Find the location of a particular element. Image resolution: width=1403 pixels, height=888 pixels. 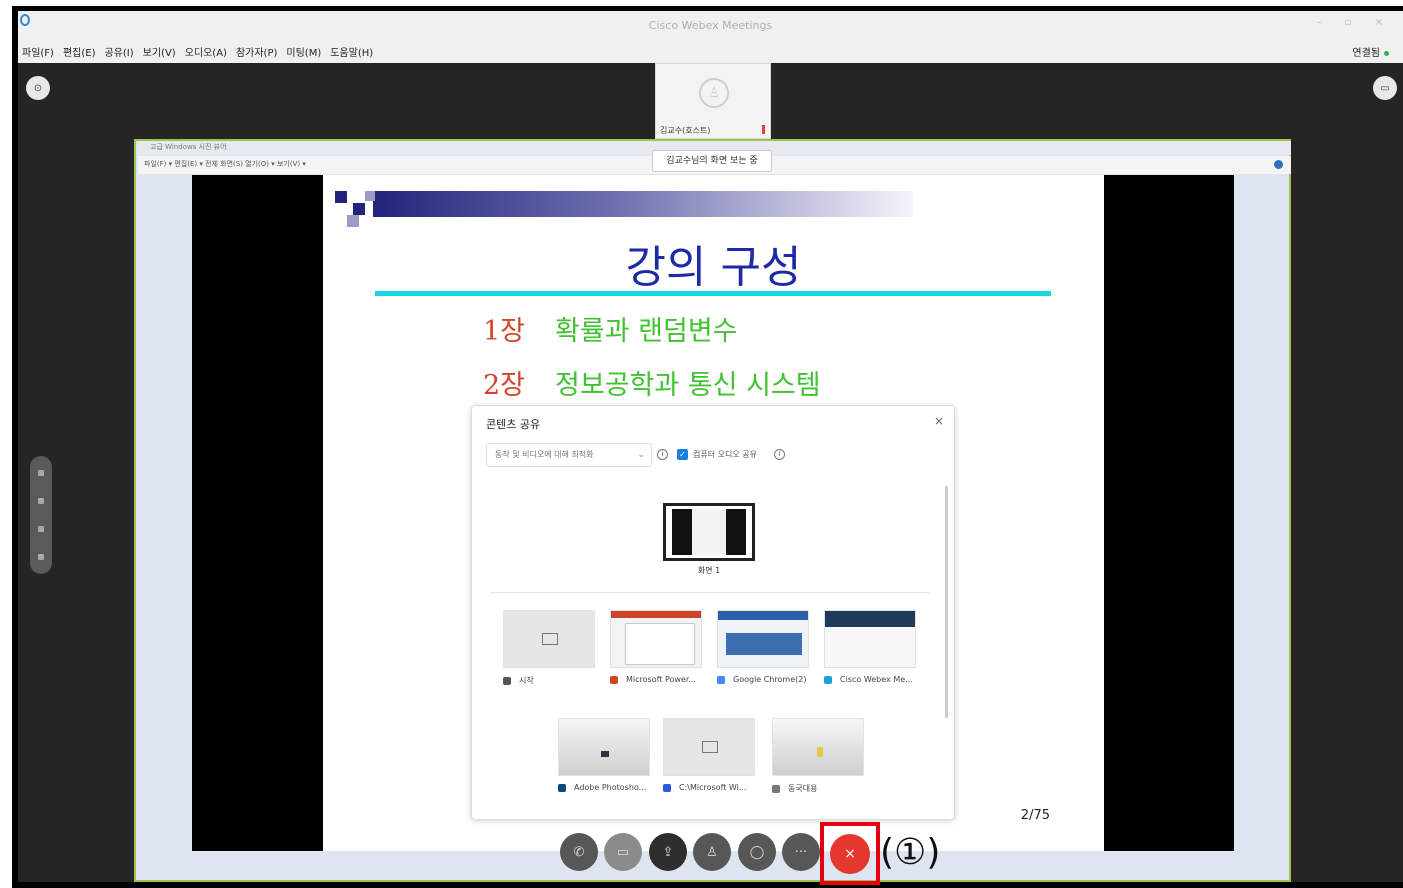

slide-item-number: 1장 is located at coordinates (504, 331).